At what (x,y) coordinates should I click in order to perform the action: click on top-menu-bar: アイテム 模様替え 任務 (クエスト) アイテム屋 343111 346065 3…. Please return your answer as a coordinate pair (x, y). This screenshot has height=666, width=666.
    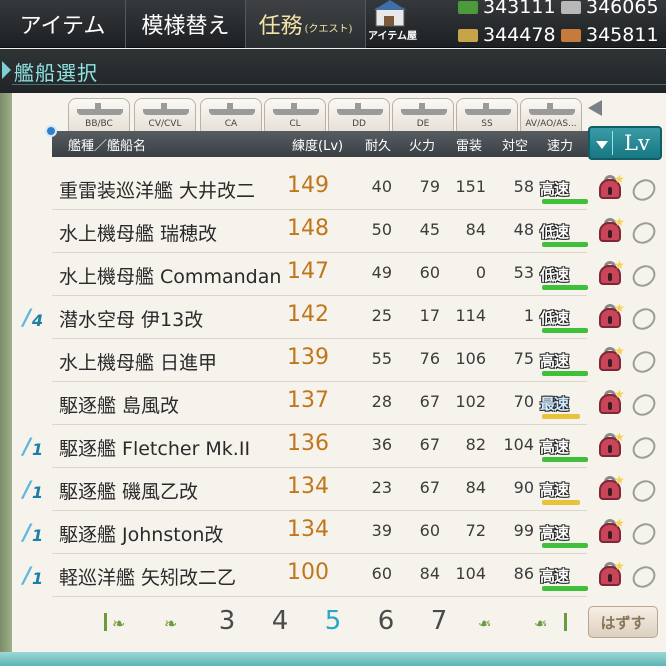
    Looking at the image, I should click on (333, 24).